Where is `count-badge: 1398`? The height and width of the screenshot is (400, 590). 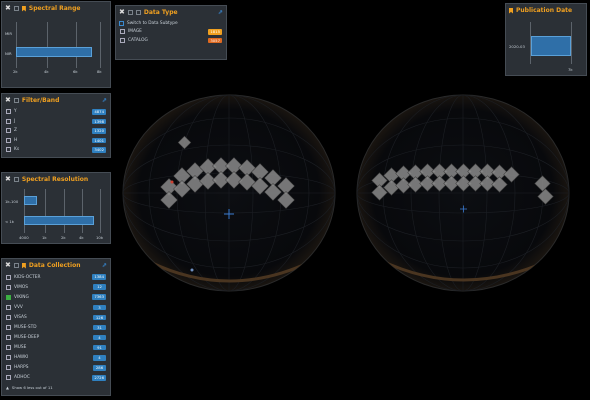
count-badge: 1398 is located at coordinates (99, 121).